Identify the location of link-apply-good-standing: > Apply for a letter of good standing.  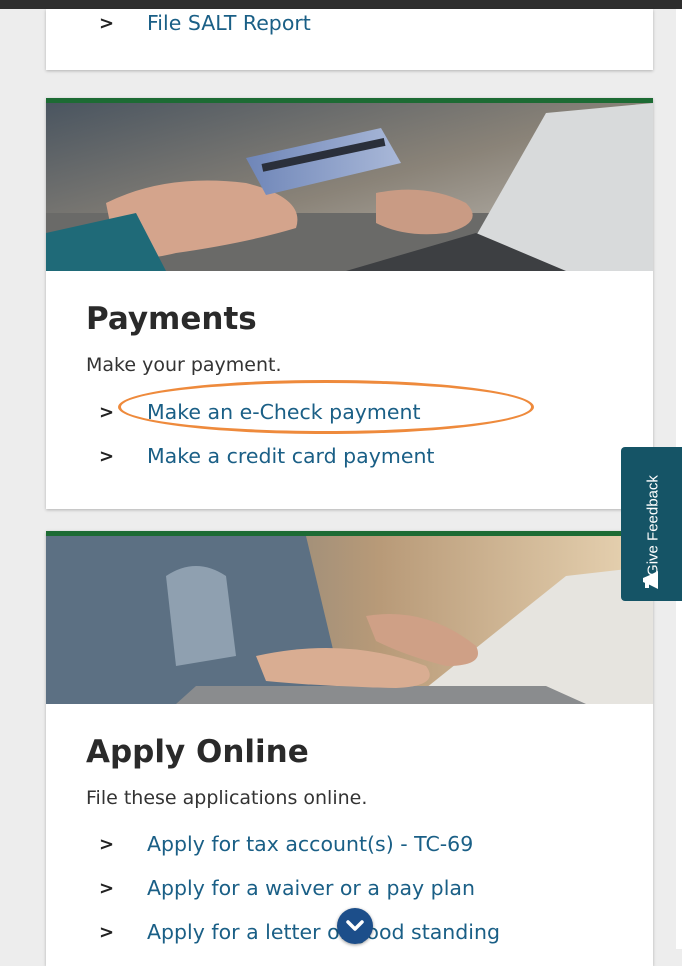
(299, 932).